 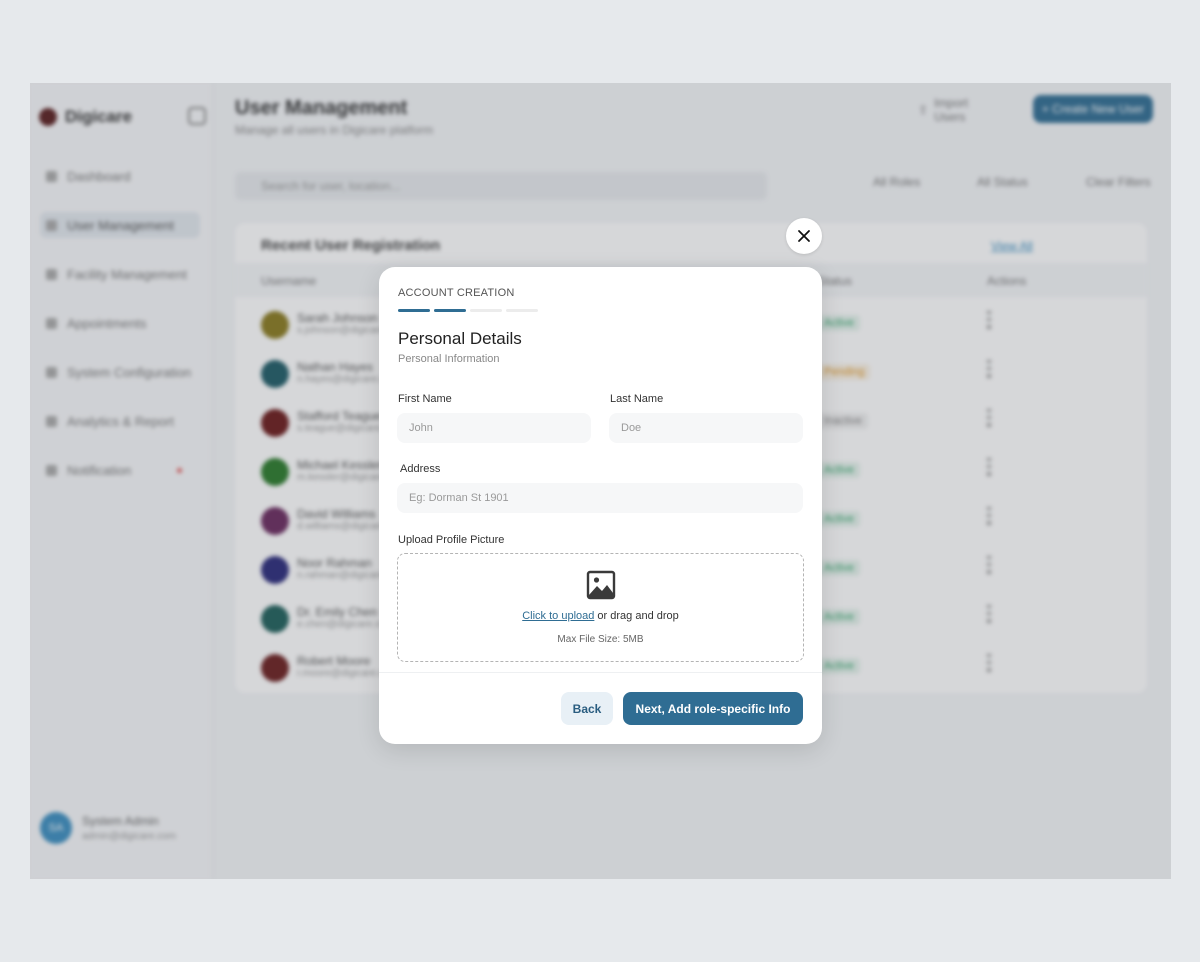 What do you see at coordinates (600, 498) in the screenshot?
I see `address-input` at bounding box center [600, 498].